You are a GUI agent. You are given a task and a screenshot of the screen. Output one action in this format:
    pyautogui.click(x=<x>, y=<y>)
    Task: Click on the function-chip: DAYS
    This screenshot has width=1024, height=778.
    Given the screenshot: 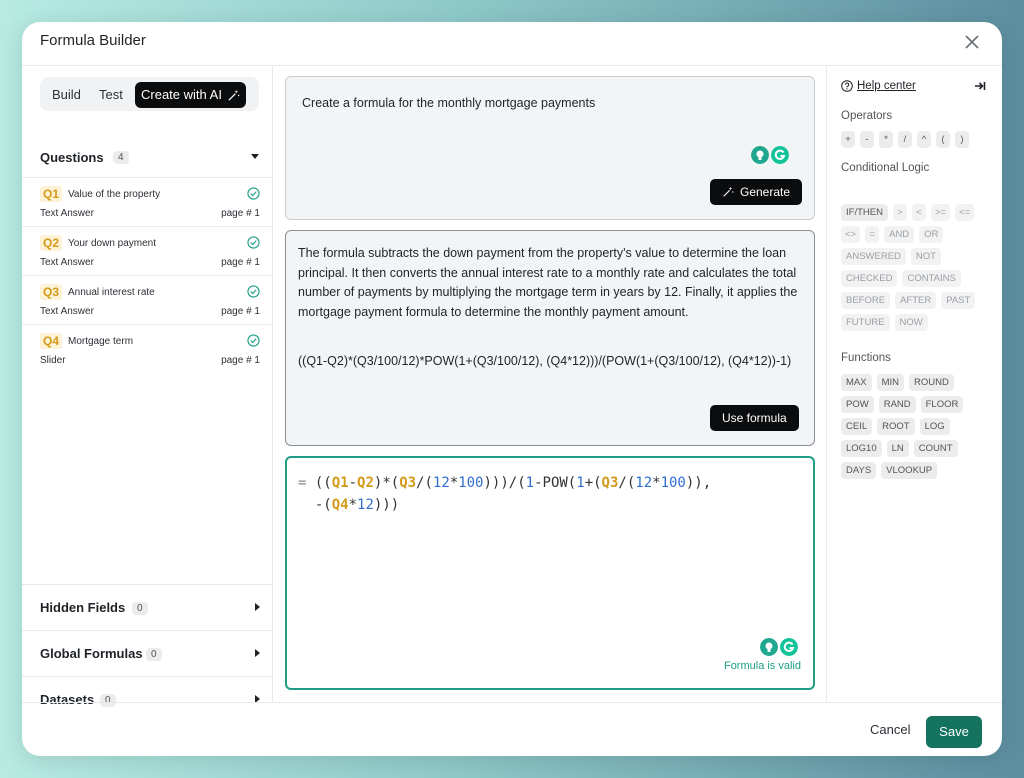 What is the action you would take?
    pyautogui.click(x=859, y=470)
    